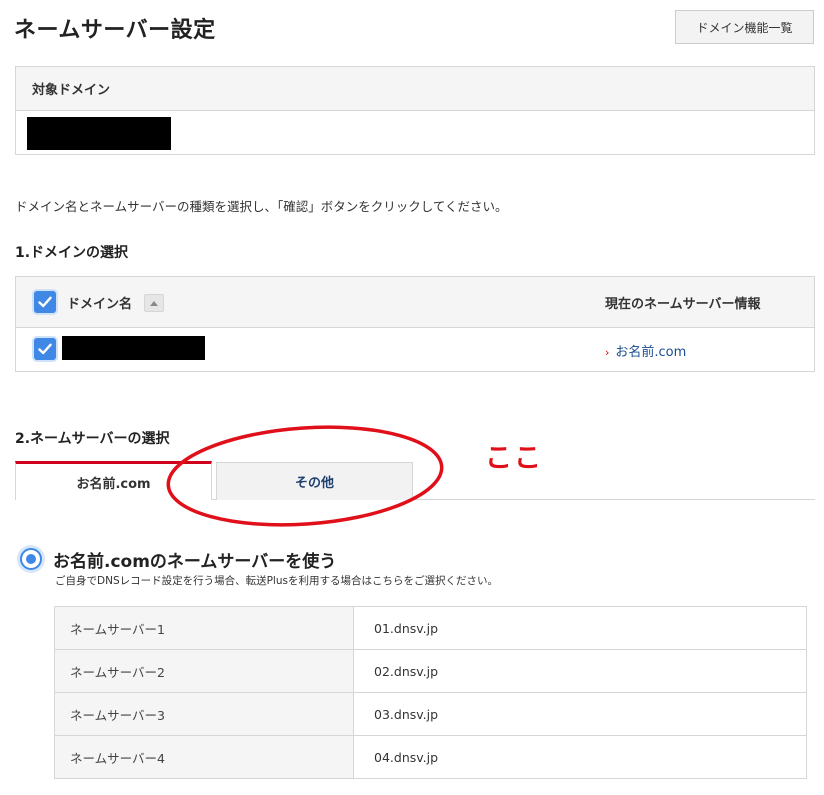 This screenshot has height=795, width=824. I want to click on target-domain-heading: 対象ドメイン, so click(415, 89).